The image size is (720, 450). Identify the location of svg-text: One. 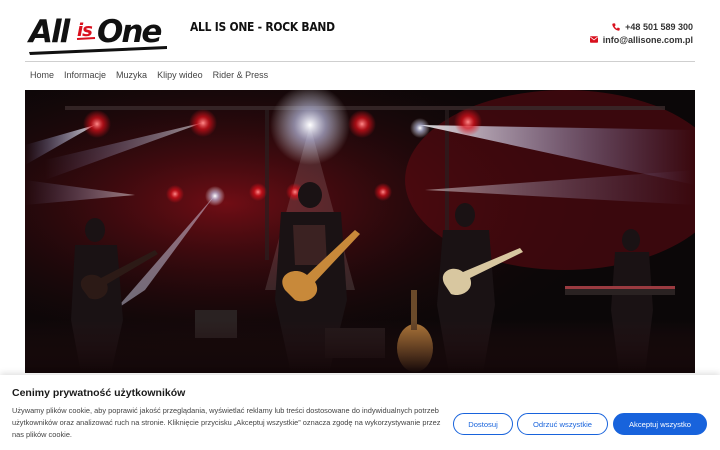
(129, 32).